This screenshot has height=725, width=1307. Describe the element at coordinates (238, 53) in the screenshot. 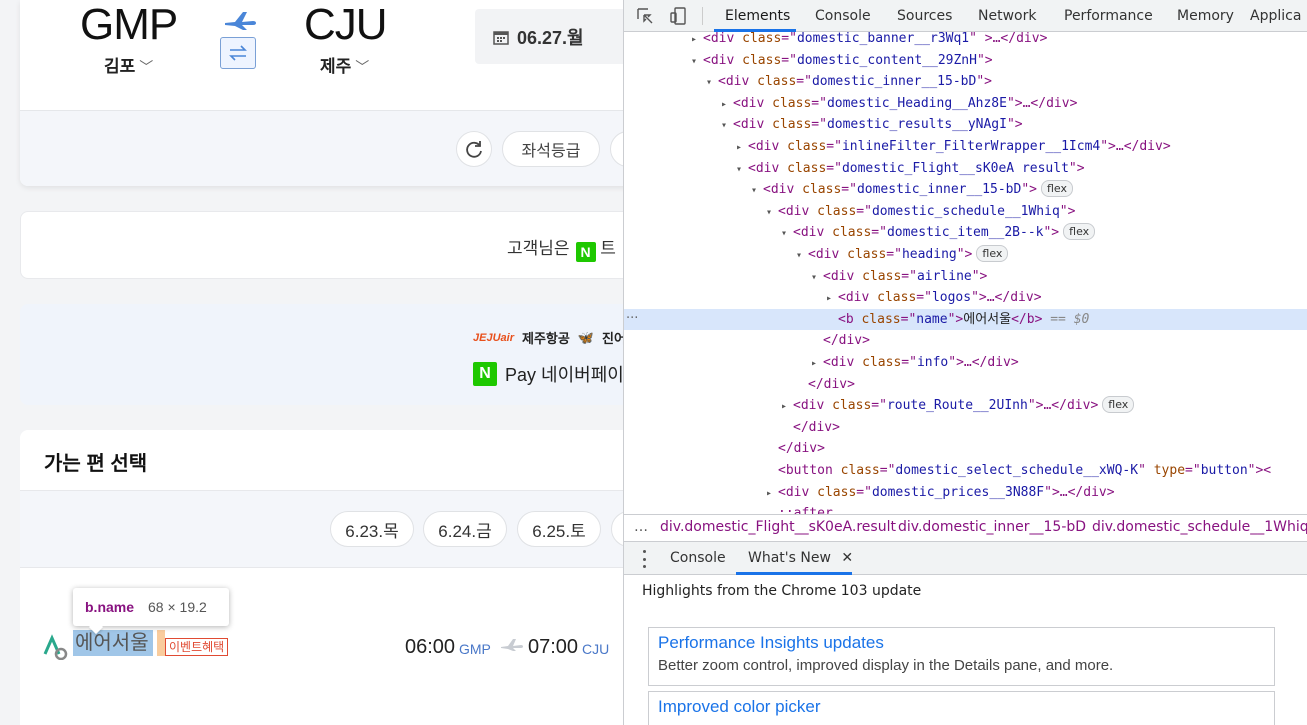

I see `swap-airports-button` at that location.